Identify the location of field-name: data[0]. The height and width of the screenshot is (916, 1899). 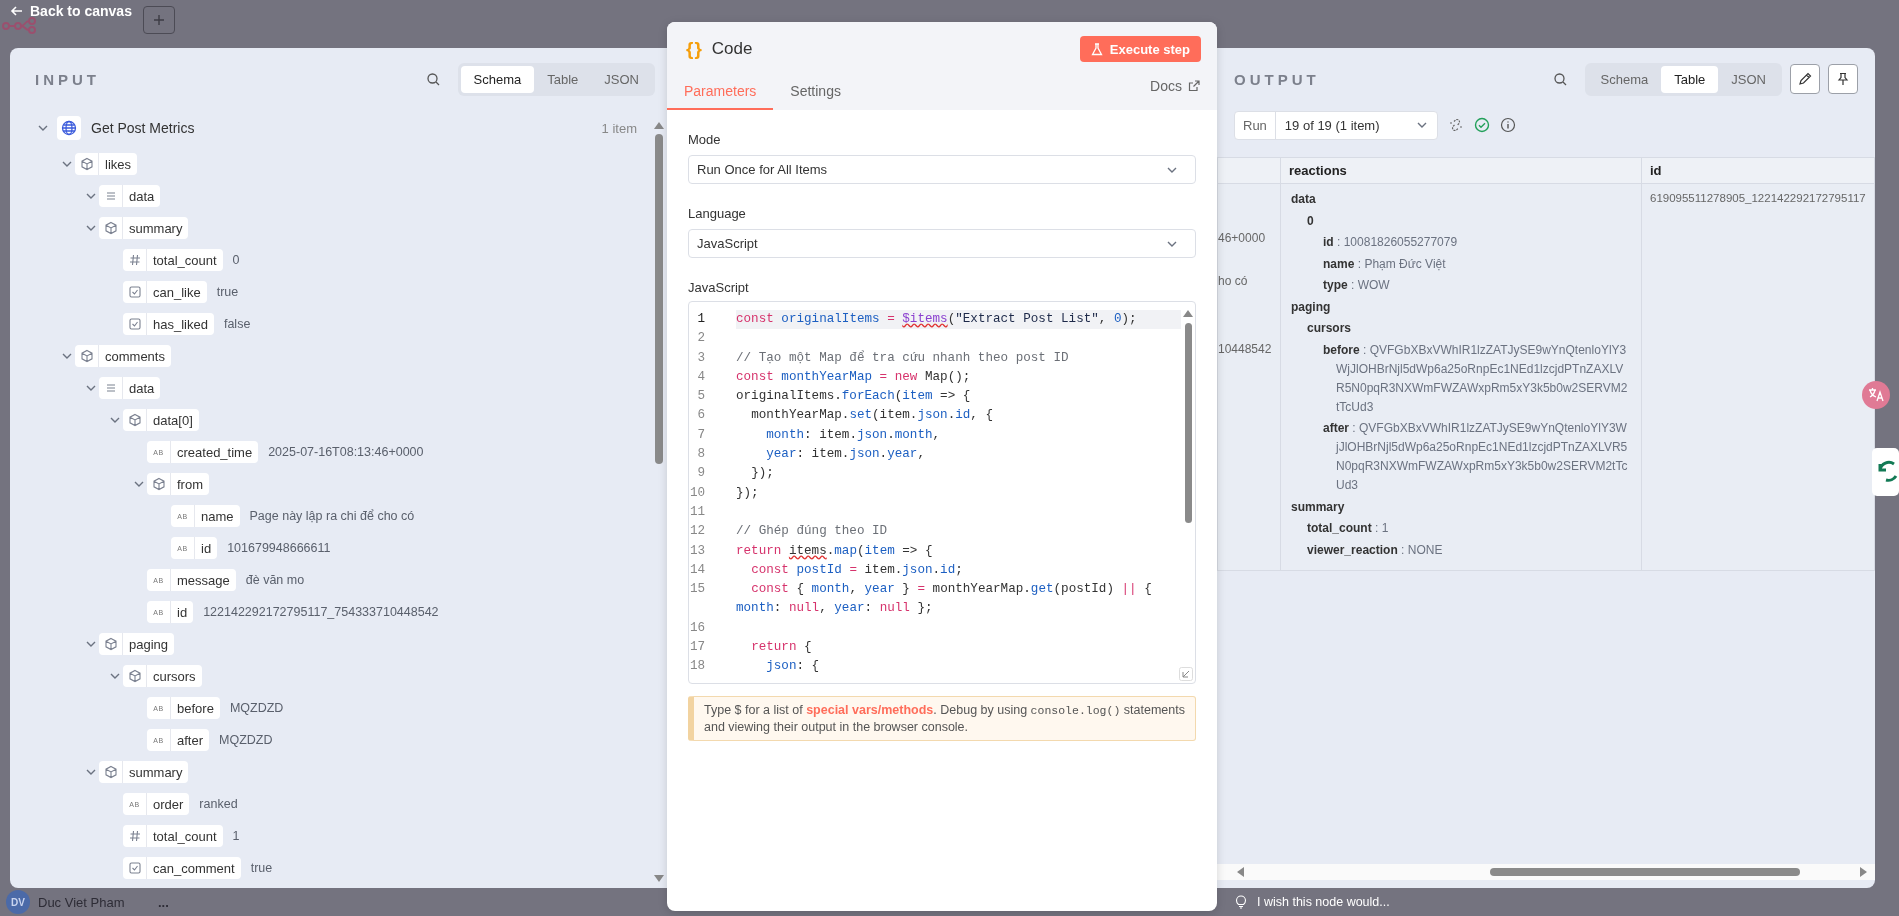
(173, 420).